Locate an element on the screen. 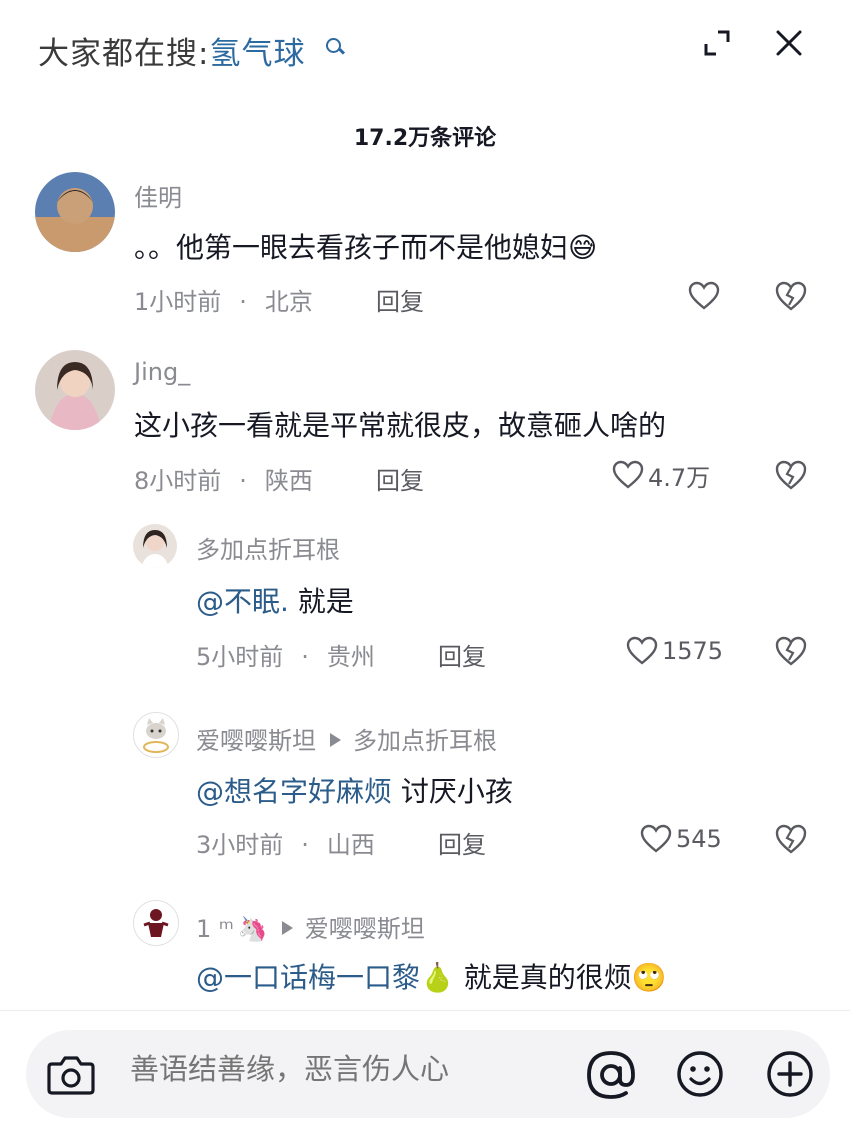 The image size is (850, 1135). camera-icon is located at coordinates (71, 1074).